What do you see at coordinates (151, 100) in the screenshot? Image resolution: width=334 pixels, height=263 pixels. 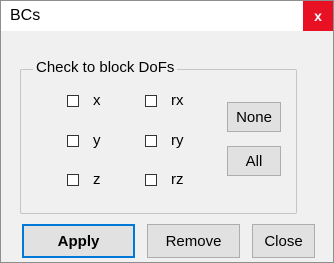 I see `checkbox-rx-box` at bounding box center [151, 100].